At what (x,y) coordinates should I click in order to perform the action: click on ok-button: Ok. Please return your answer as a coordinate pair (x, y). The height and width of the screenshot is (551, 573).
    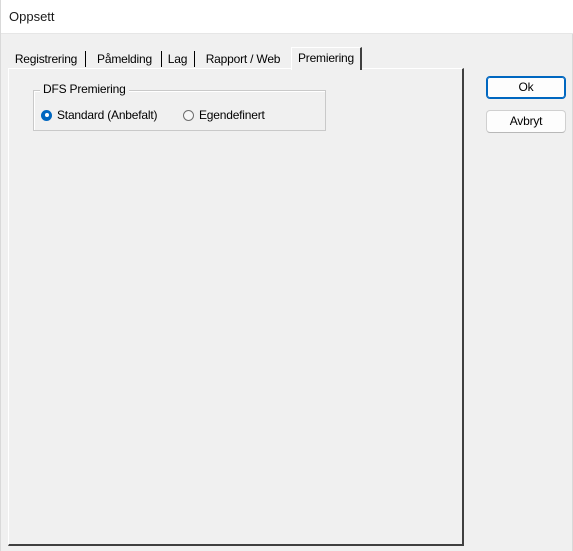
    Looking at the image, I should click on (526, 87).